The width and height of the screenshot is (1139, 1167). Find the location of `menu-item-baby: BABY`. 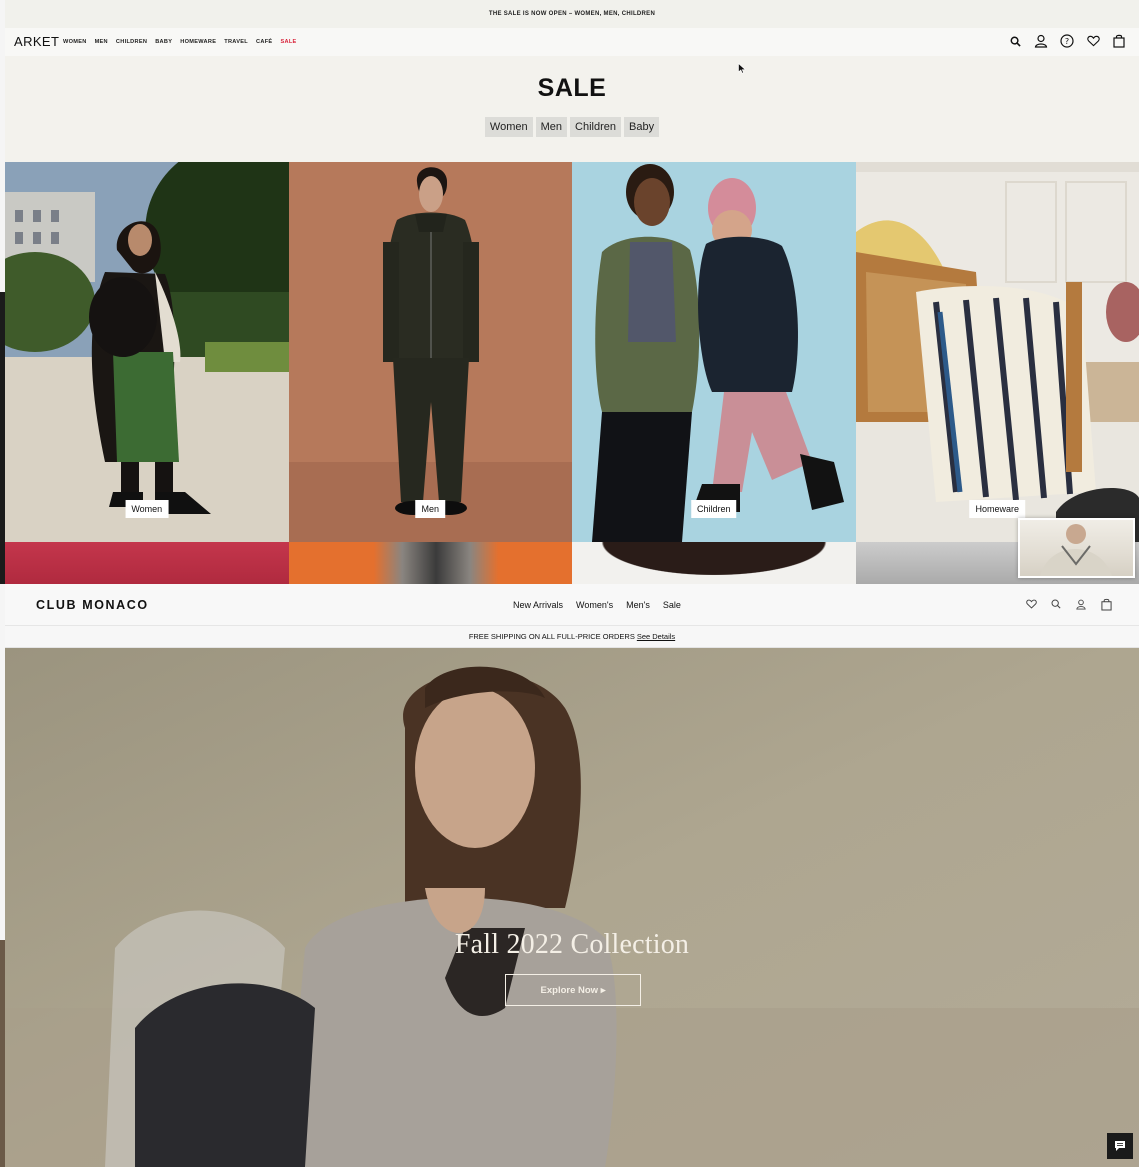

menu-item-baby: BABY is located at coordinates (163, 42).